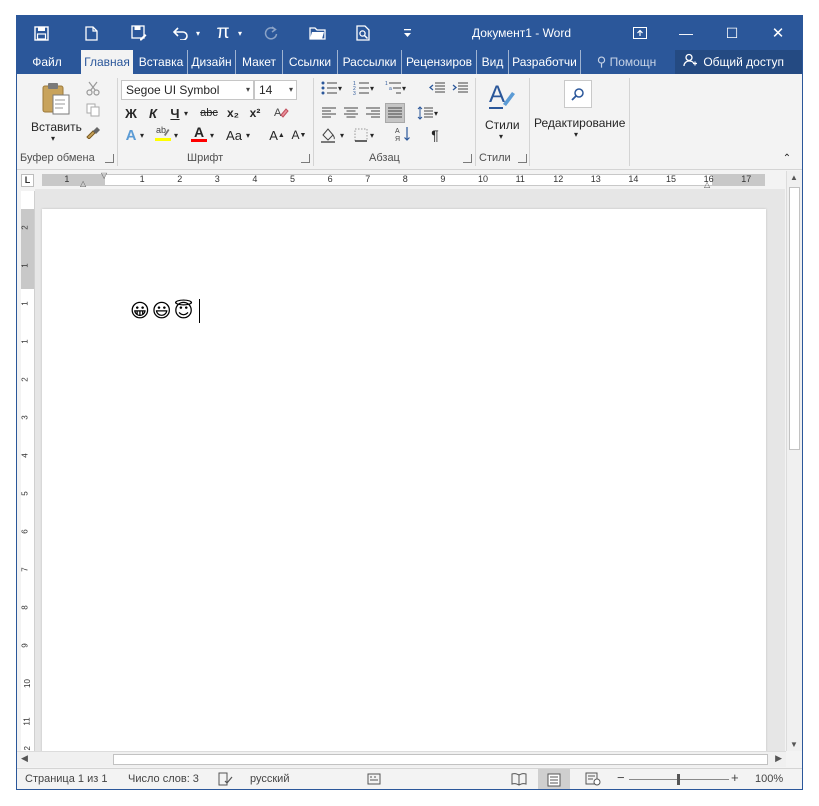 The height and width of the screenshot is (806, 819). What do you see at coordinates (91, 33) in the screenshot?
I see `new-document-icon` at bounding box center [91, 33].